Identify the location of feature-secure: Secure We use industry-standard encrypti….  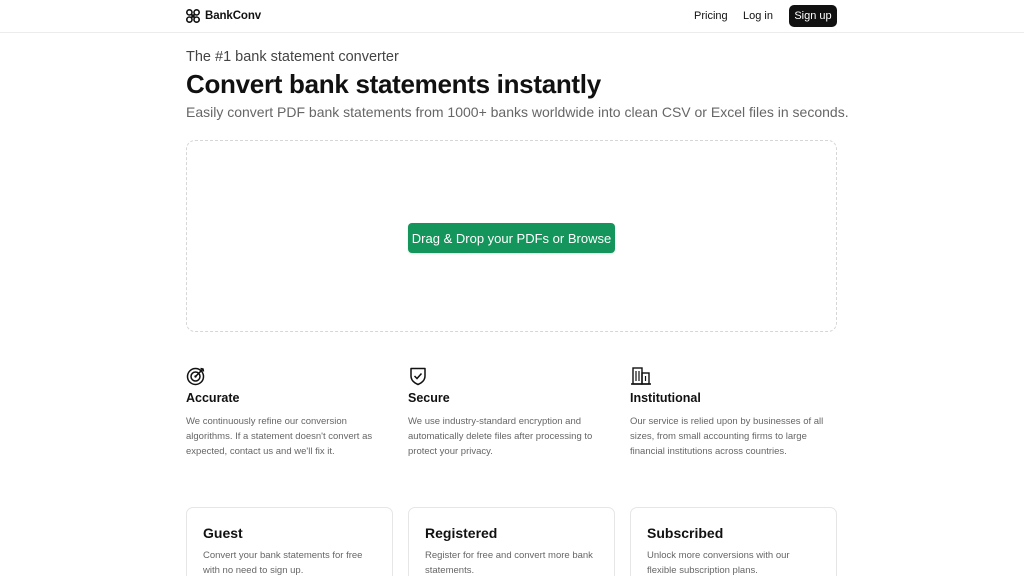
(508, 412).